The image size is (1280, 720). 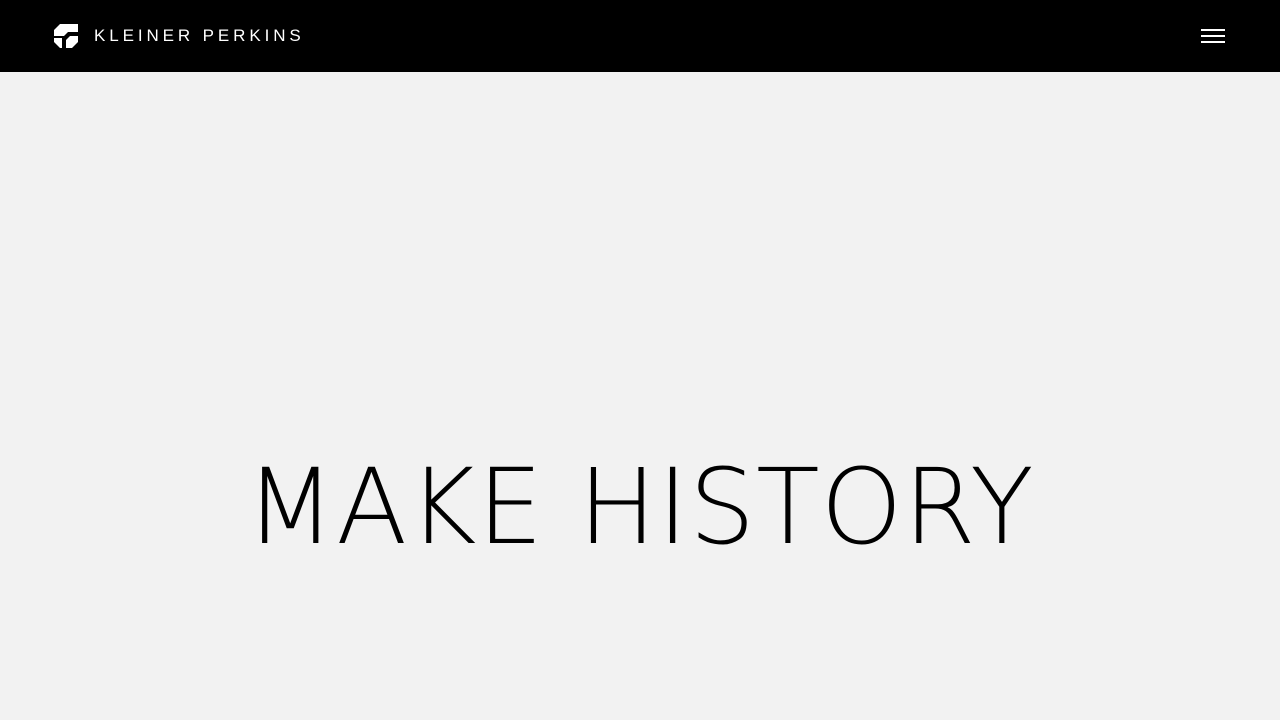 I want to click on menu-button, so click(x=1213, y=36).